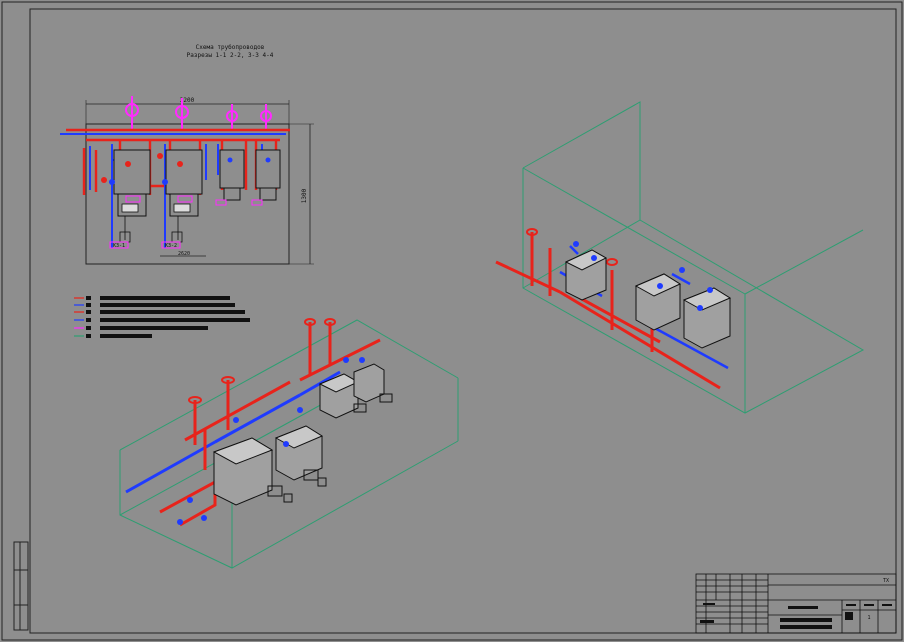 This screenshot has height=642, width=904. What do you see at coordinates (171, 246) in the screenshot?
I see `unit-label-2: КЗ-2` at bounding box center [171, 246].